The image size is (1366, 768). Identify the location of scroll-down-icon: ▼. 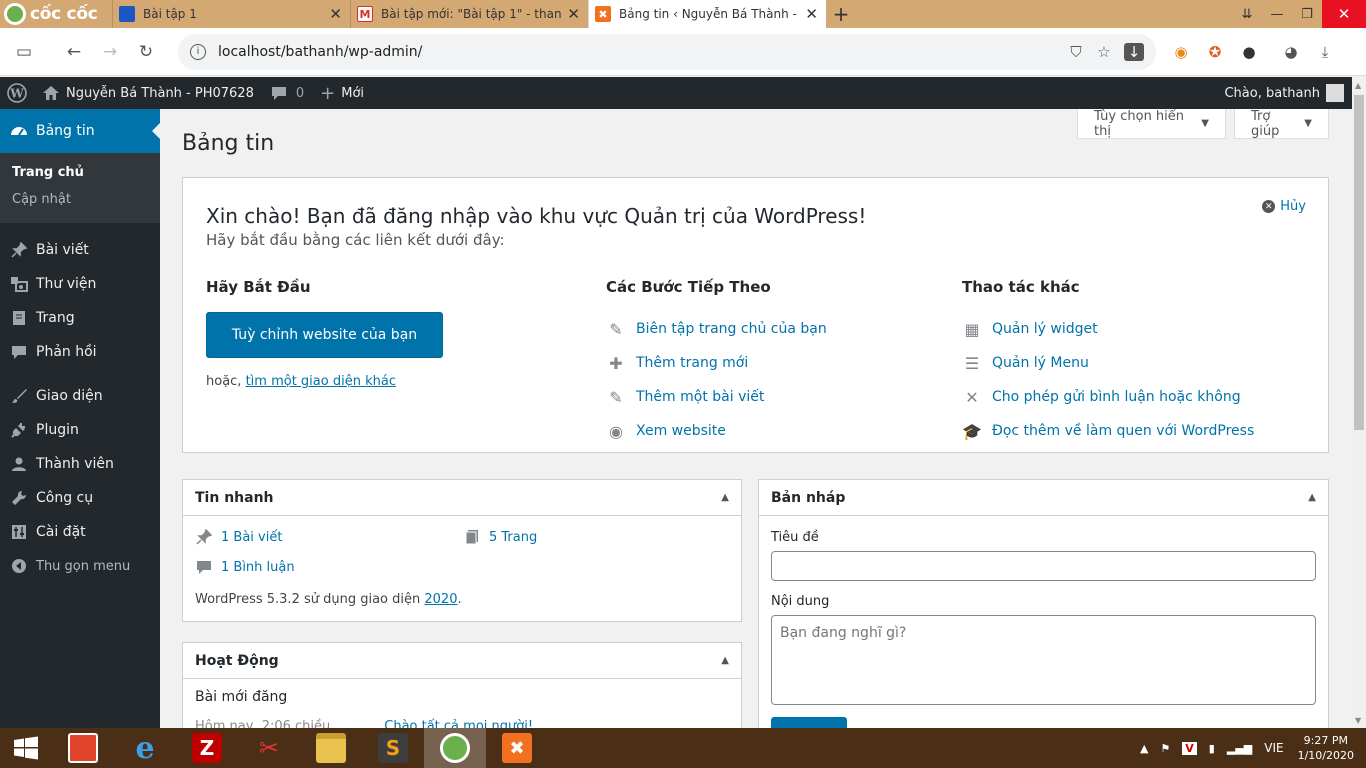
(1358, 720).